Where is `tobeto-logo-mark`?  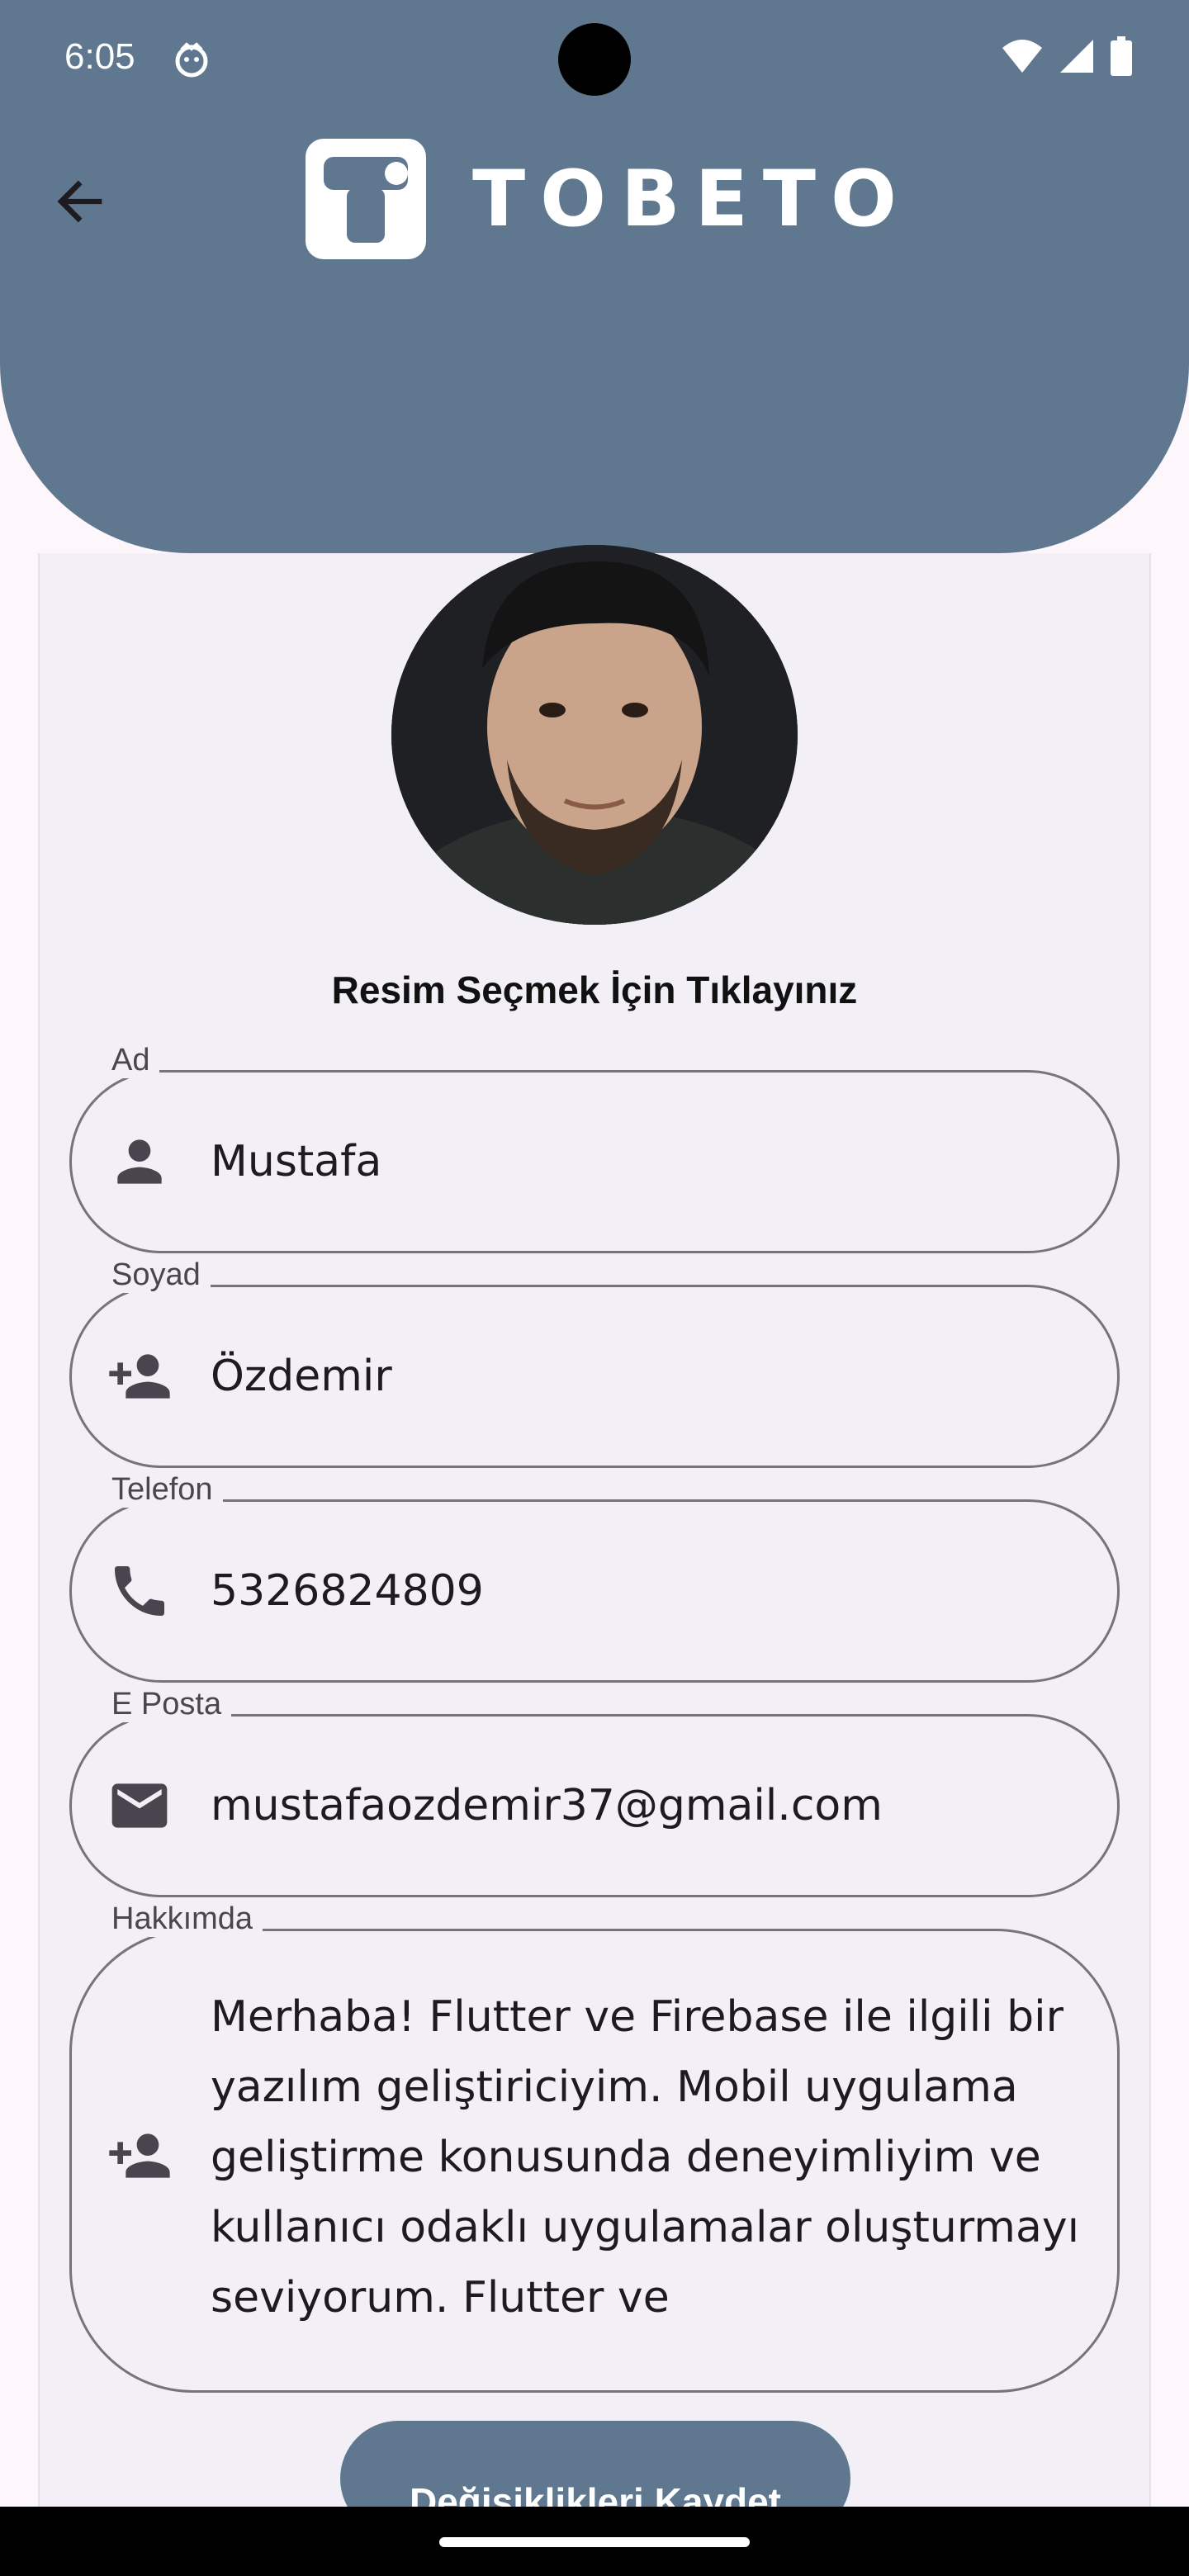
tobeto-logo-mark is located at coordinates (366, 199).